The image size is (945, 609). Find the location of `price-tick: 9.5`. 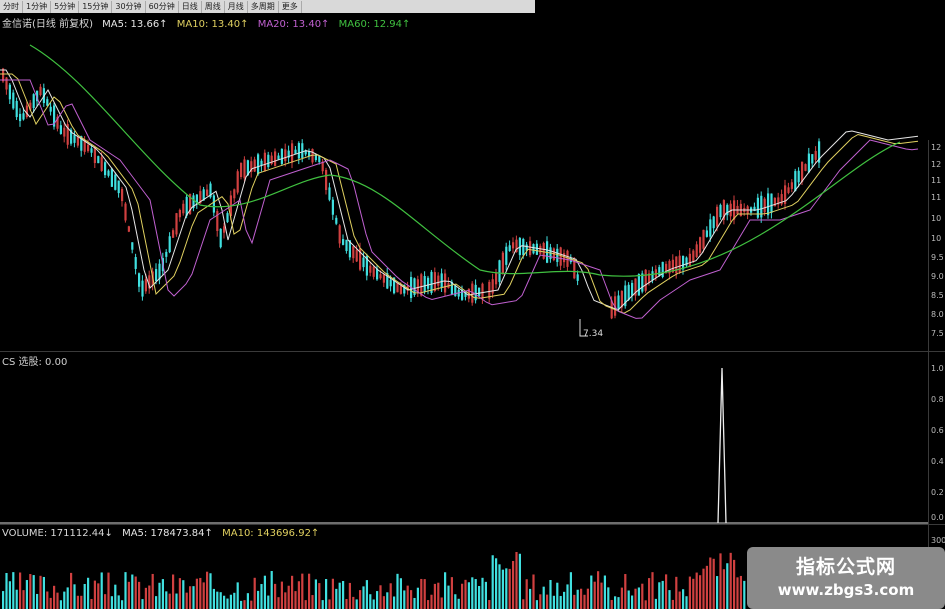

price-tick: 9.5 is located at coordinates (937, 257).